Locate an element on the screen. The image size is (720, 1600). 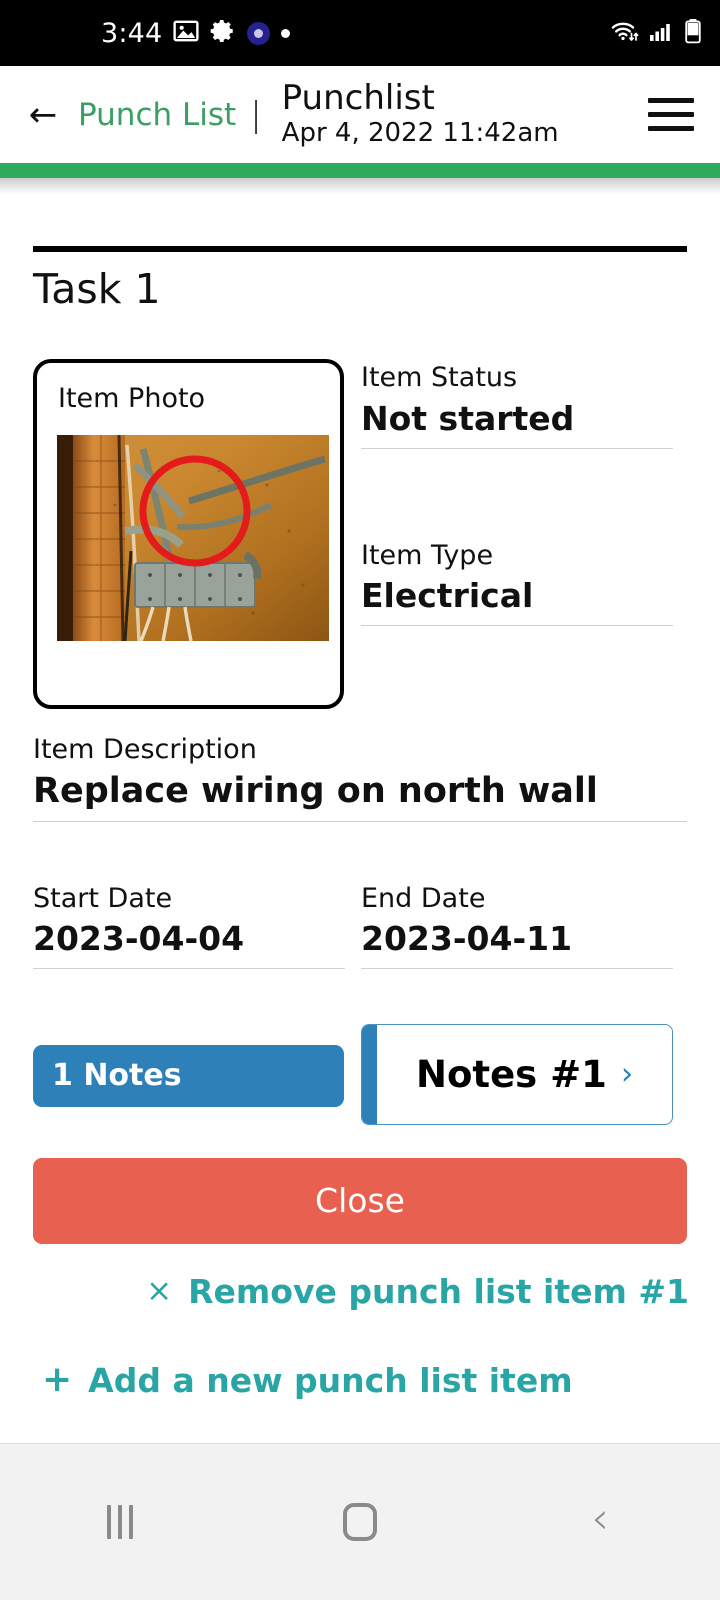
add-link-label: Add a new punch list item is located at coordinates (330, 1380).